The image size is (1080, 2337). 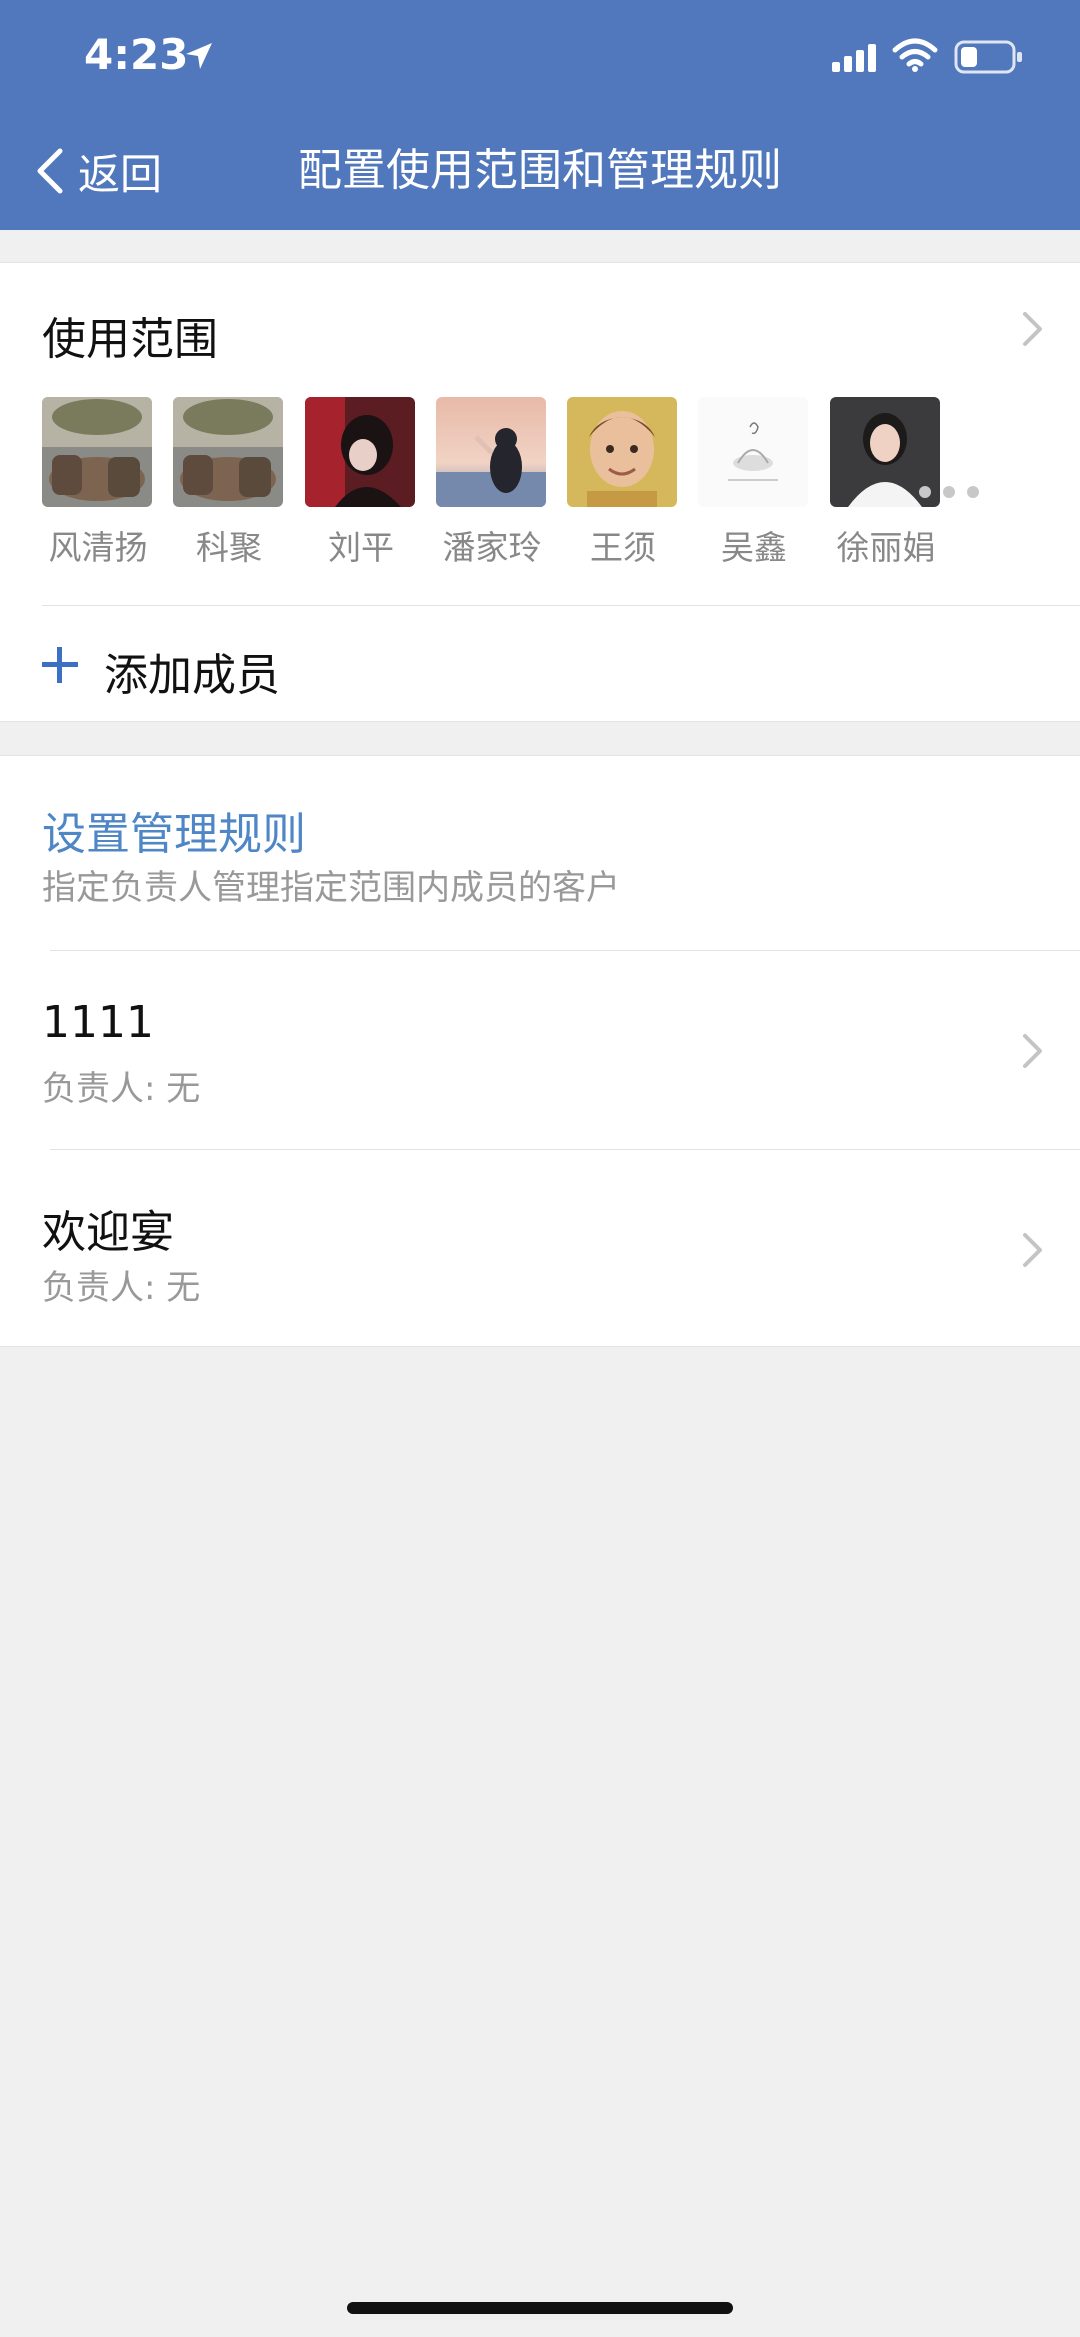 What do you see at coordinates (623, 547) in the screenshot?
I see `member-name: 王须` at bounding box center [623, 547].